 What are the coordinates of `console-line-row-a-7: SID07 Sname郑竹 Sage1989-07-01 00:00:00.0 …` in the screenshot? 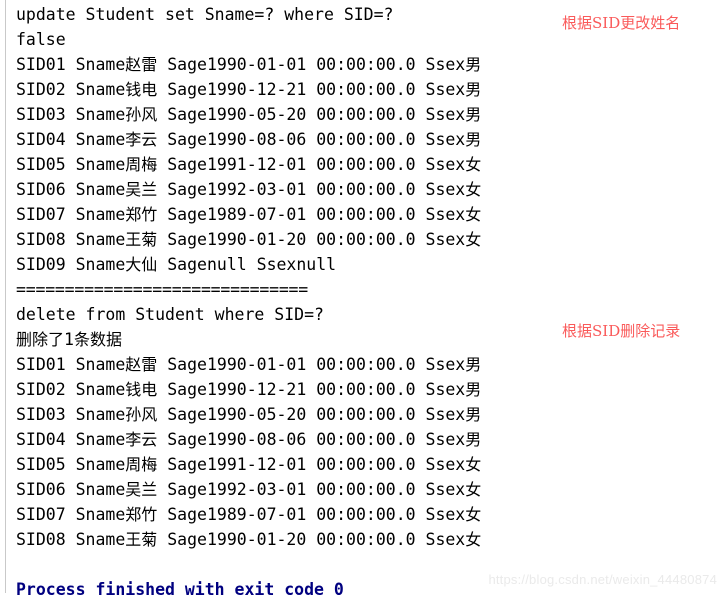 It's located at (249, 214).